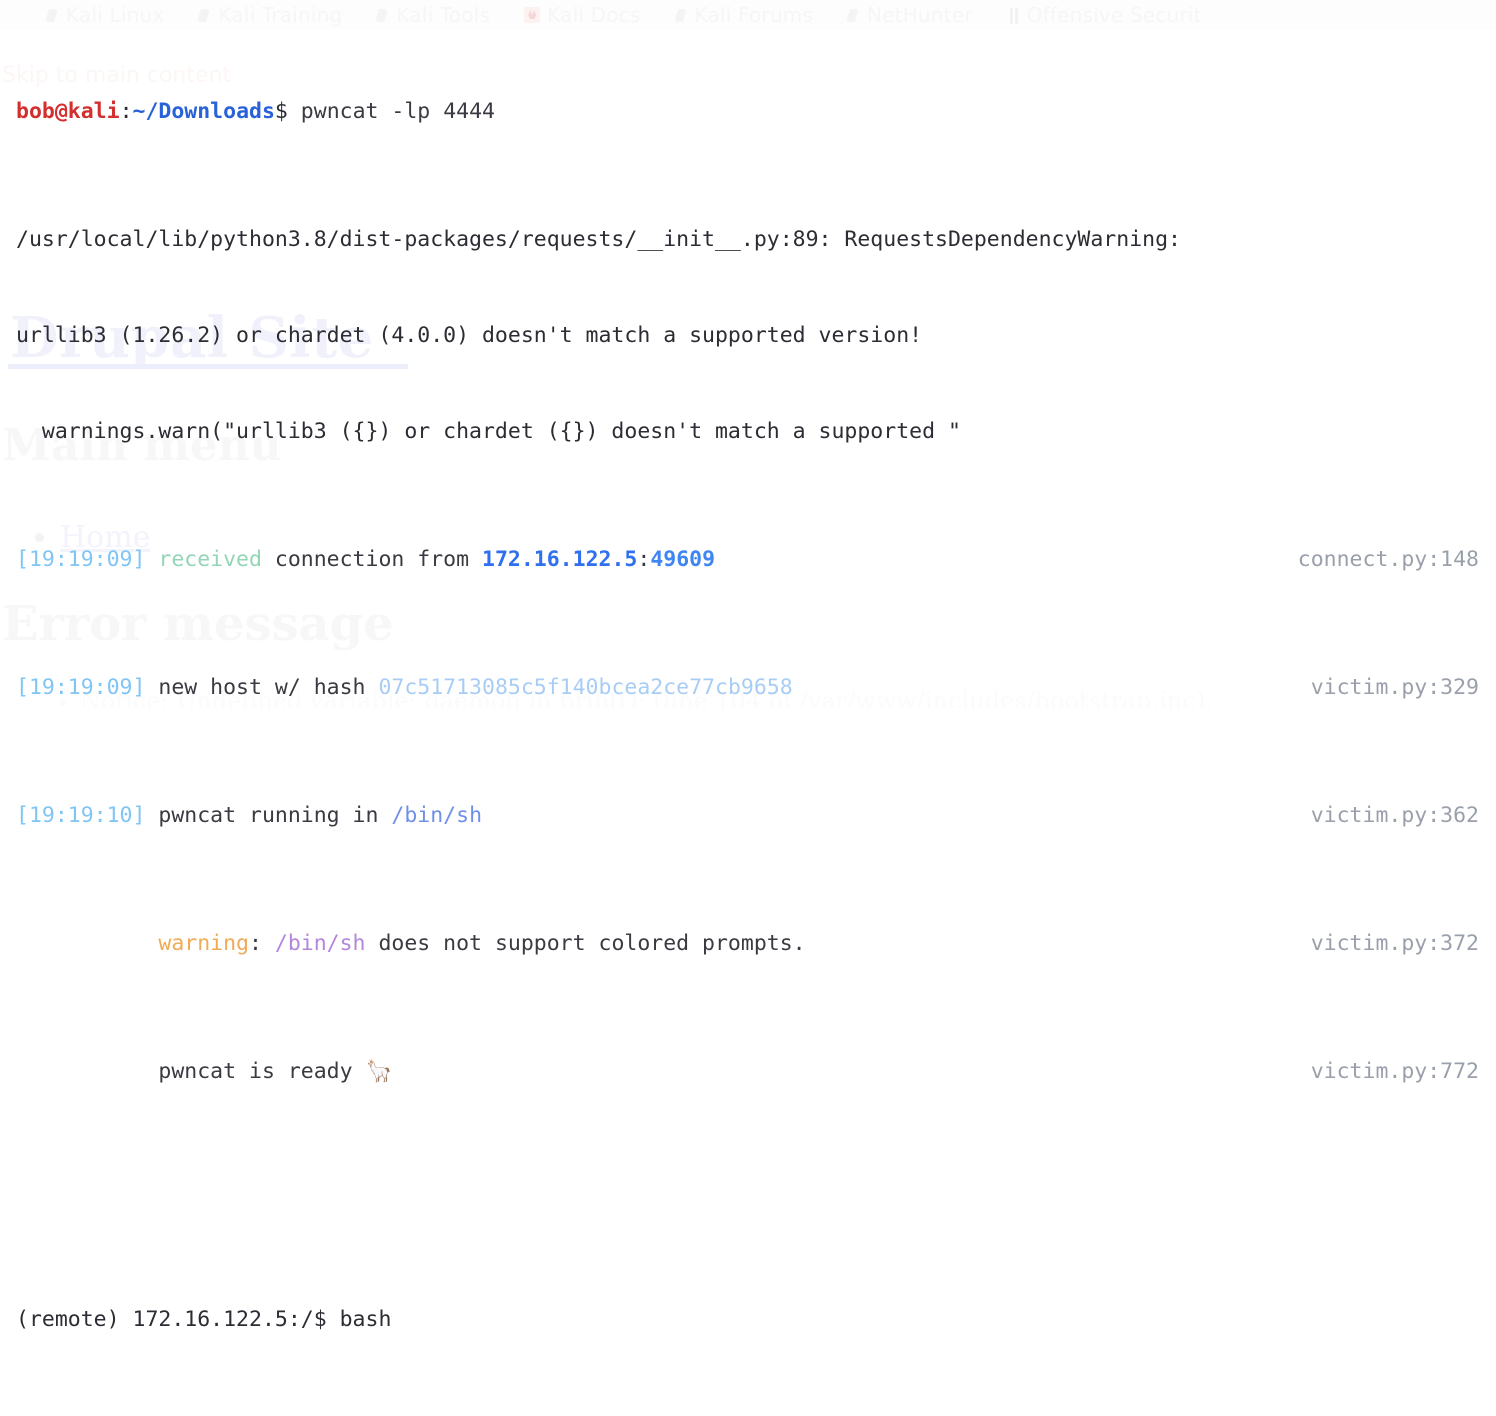 This screenshot has height=1416, width=1496. Describe the element at coordinates (585, 943) in the screenshot. I see `log-warning-text: does not support colored prompts.` at that location.